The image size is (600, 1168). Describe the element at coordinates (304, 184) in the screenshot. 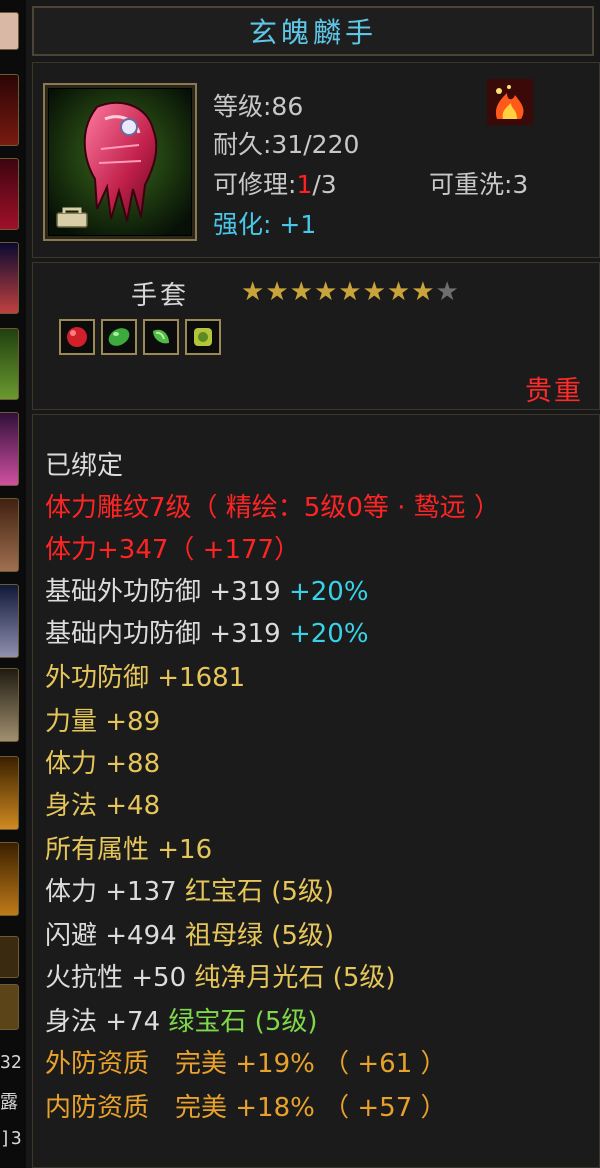

I see `repair-used: 1` at that location.